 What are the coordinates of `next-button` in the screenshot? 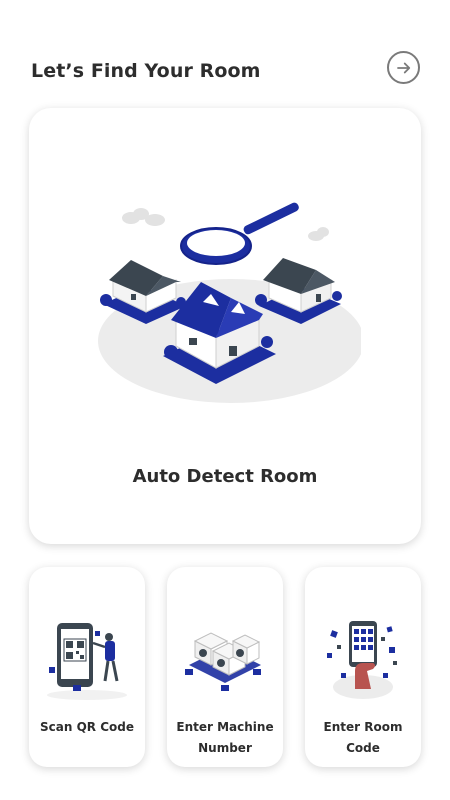 It's located at (403, 67).